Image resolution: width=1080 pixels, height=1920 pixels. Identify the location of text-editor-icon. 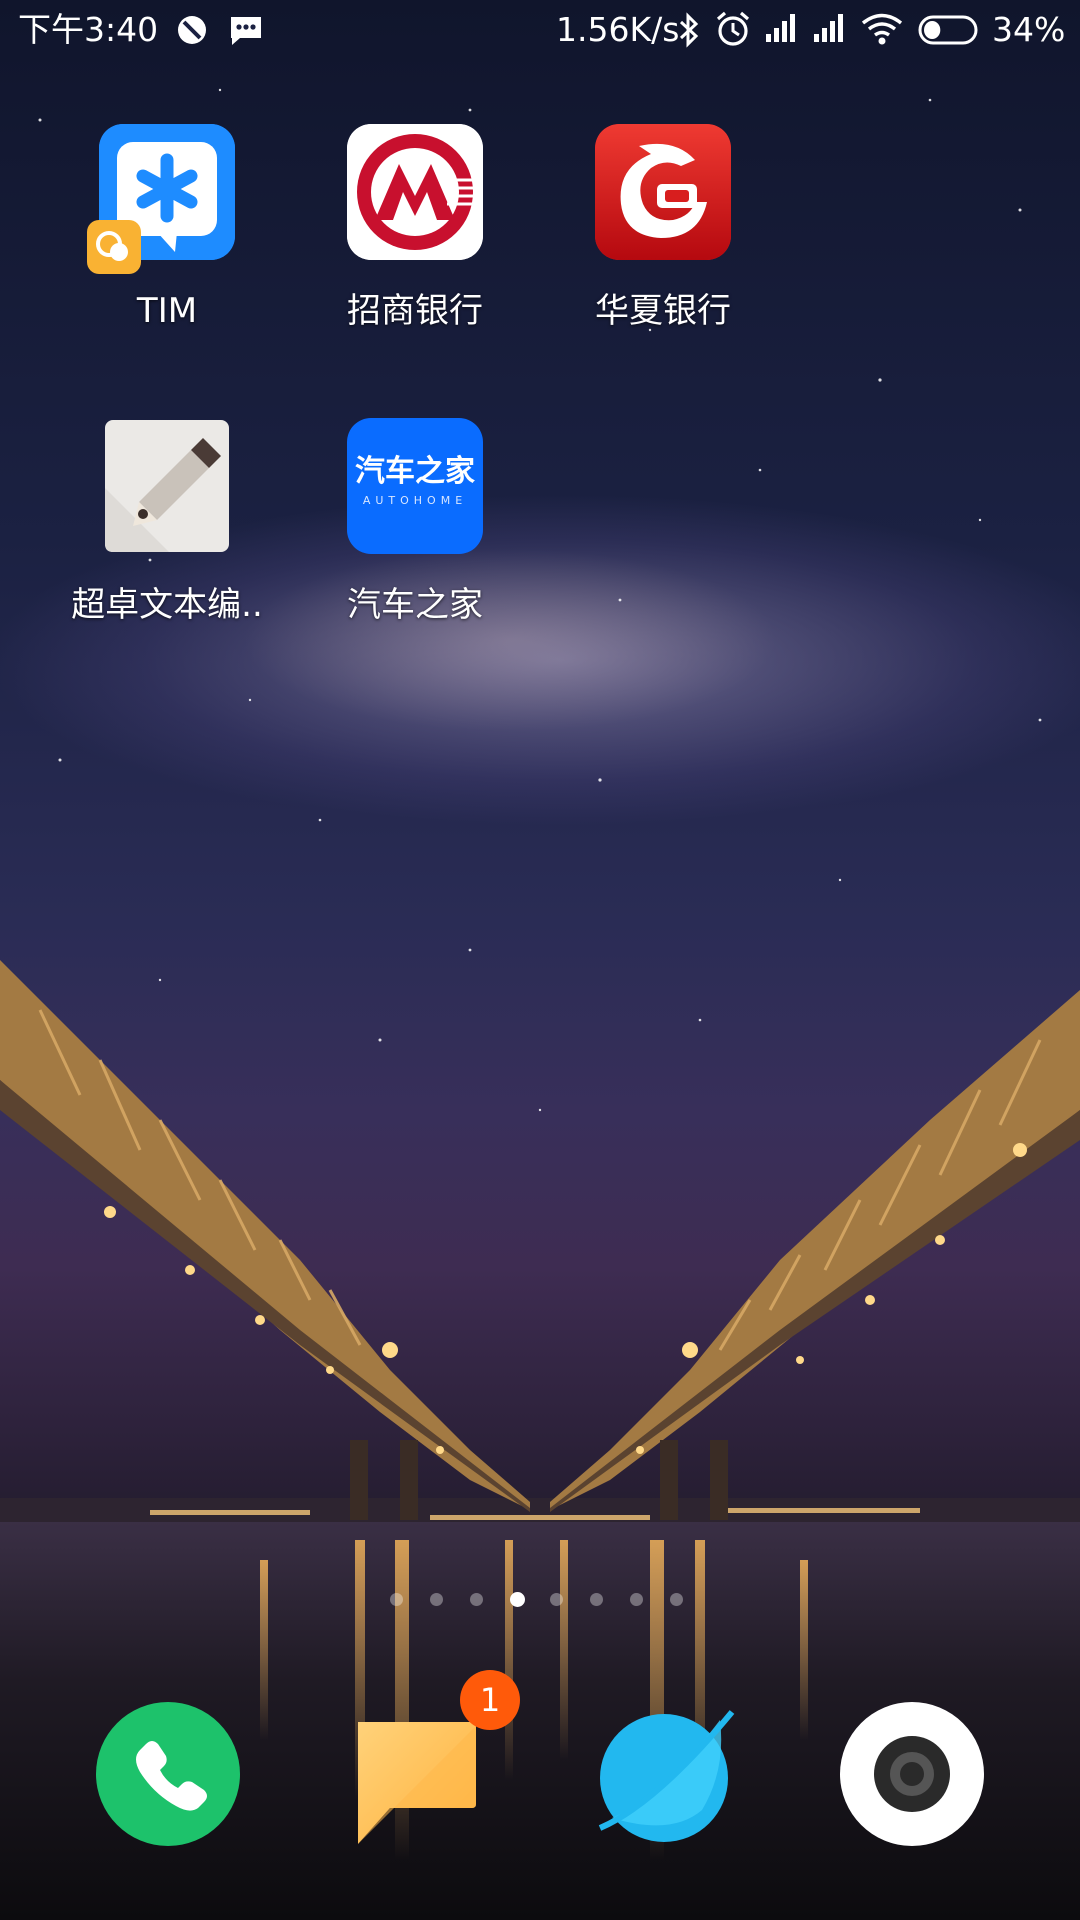
(167, 486).